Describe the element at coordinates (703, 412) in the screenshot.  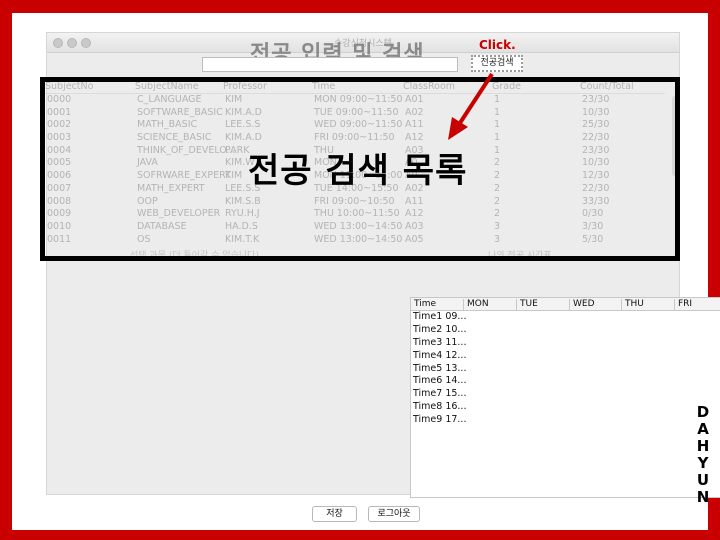
I see `watermark-letter: D` at that location.